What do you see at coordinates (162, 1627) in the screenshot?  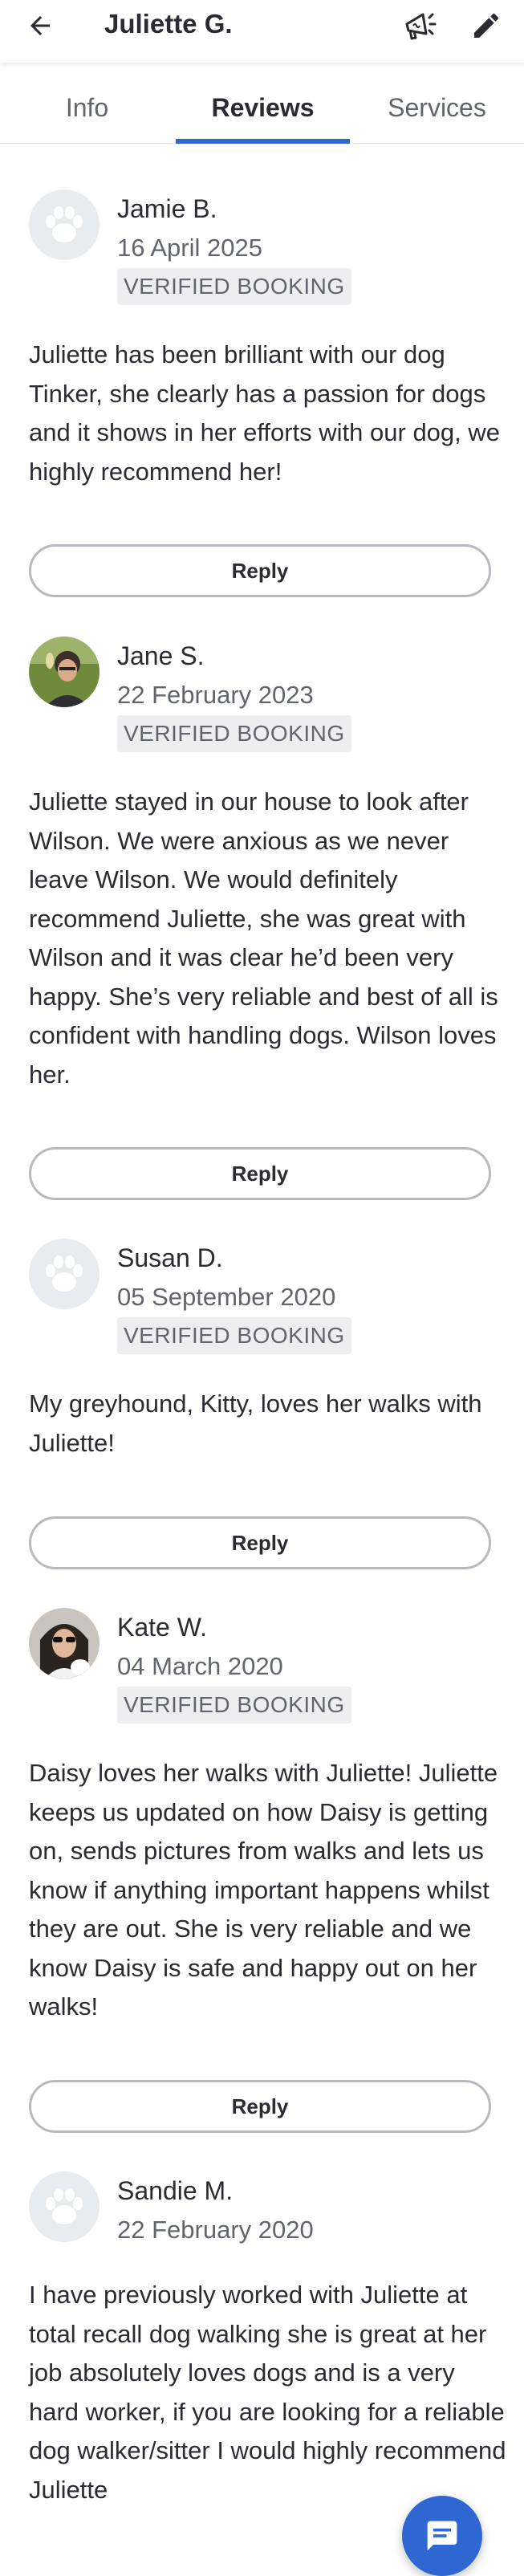 I see `reviewer-name: Kate W.` at bounding box center [162, 1627].